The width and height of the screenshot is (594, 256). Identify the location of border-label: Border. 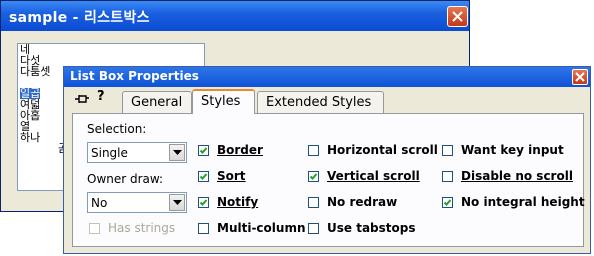
(240, 150).